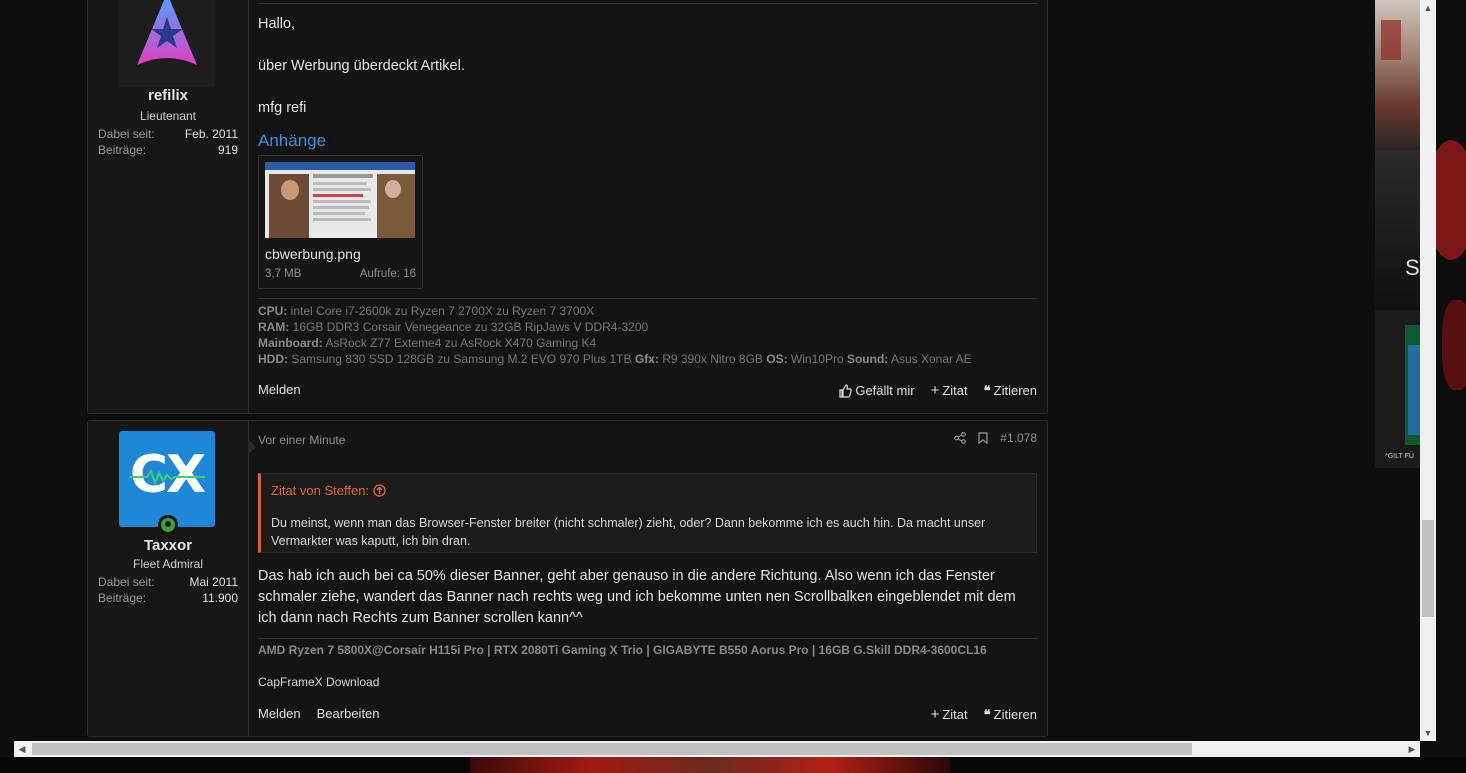  I want to click on attachment-thumbnail, so click(340, 200).